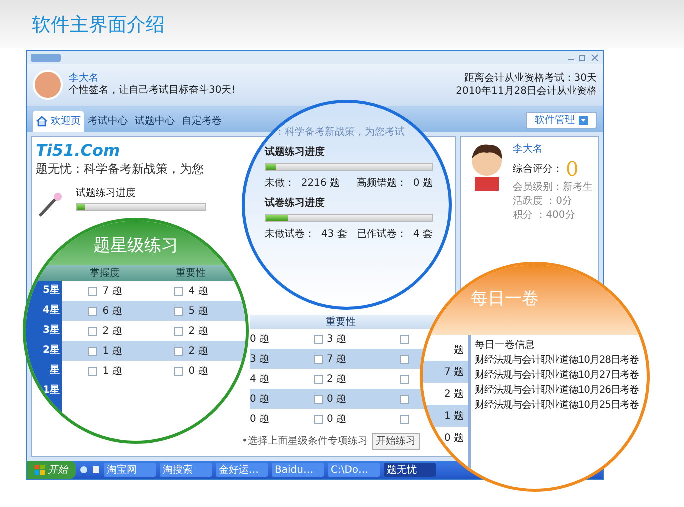 The width and height of the screenshot is (684, 507). Describe the element at coordinates (395, 235) in the screenshot. I see `progress-stat: 已作试卷： 4 套` at that location.